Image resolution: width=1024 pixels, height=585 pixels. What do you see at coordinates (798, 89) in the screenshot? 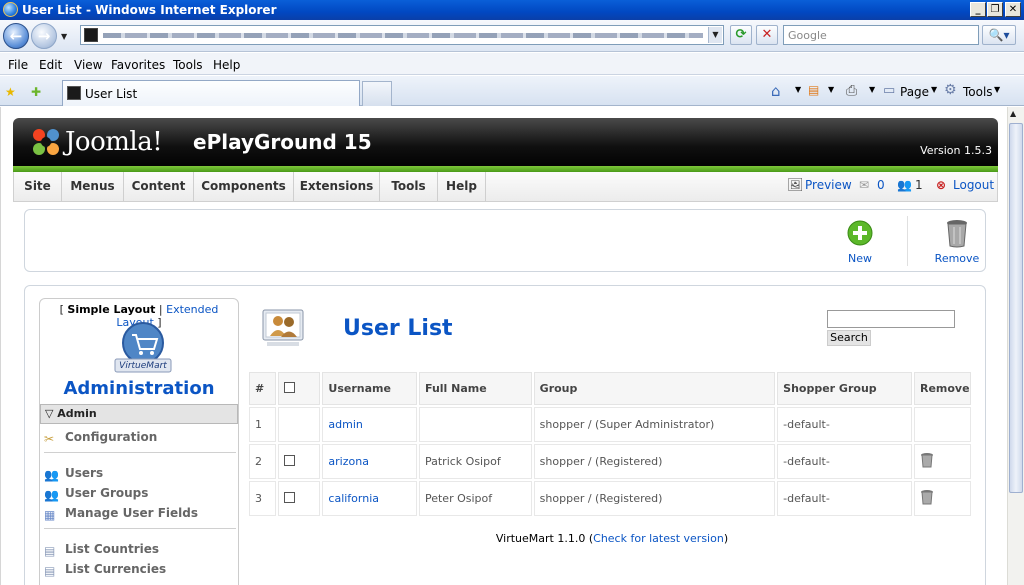
I see `home-dropdown-icon: ▼` at bounding box center [798, 89].